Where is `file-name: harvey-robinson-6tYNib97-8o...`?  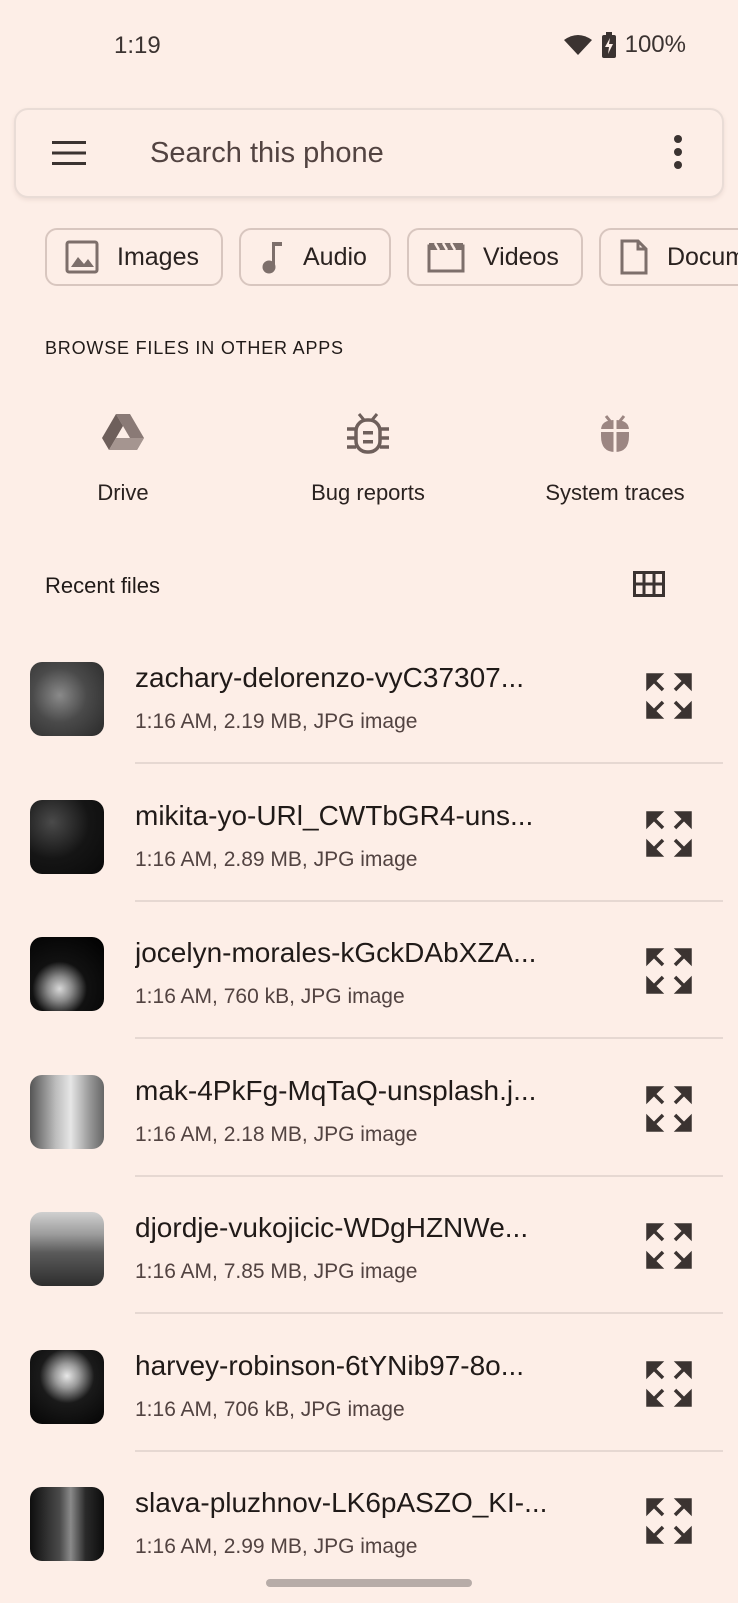
file-name: harvey-robinson-6tYNib97-8o... is located at coordinates (330, 1365).